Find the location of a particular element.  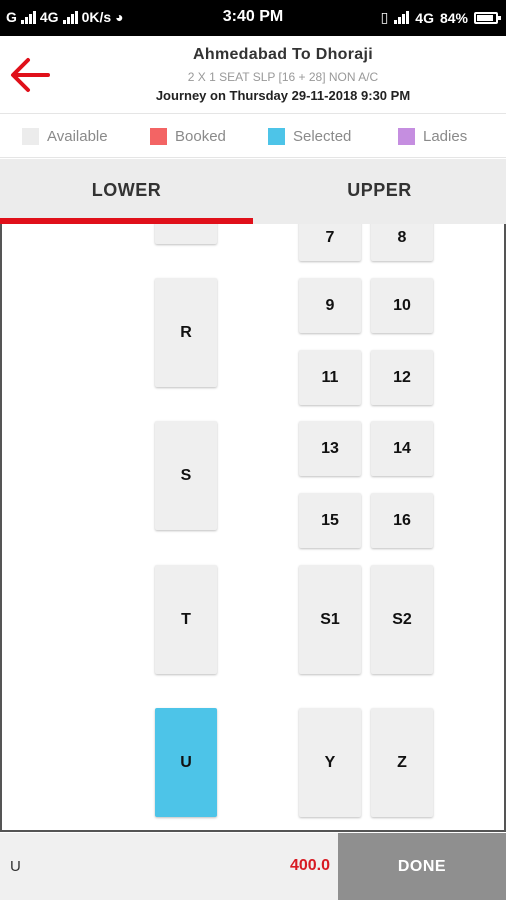

done-button: DONE is located at coordinates (422, 866).